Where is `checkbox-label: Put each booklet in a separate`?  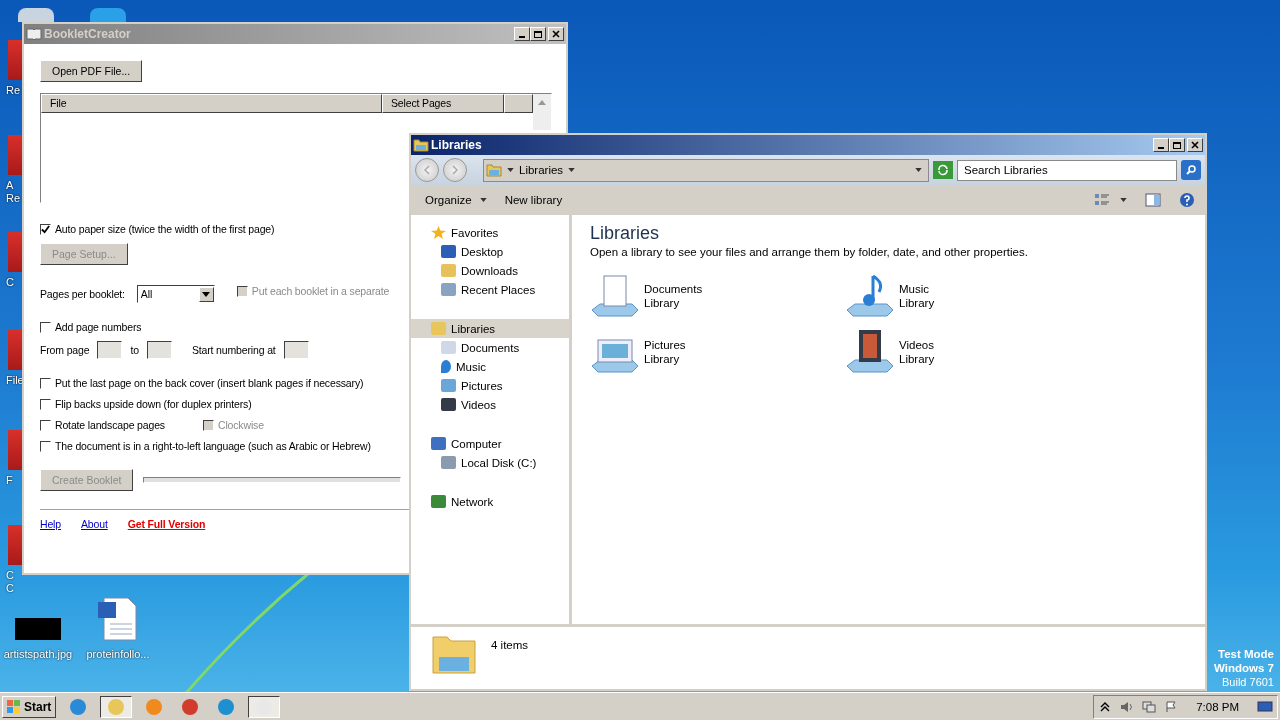
checkbox-label: Put each booklet in a separate is located at coordinates (320, 291).